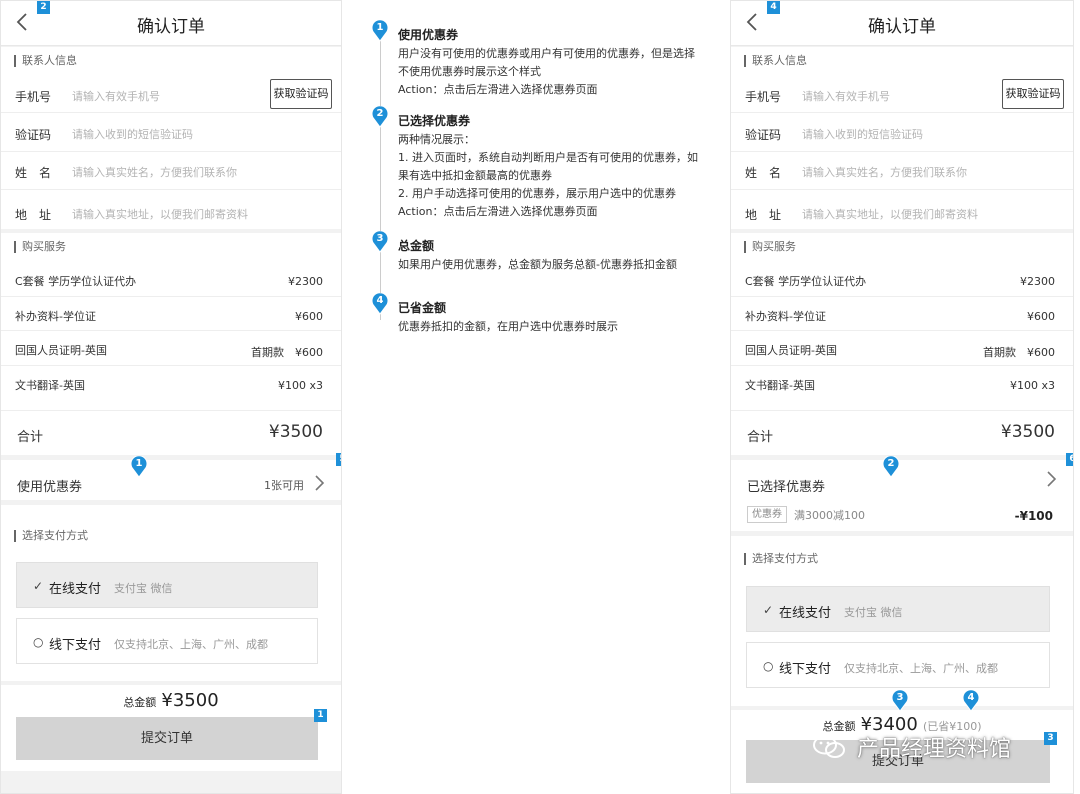  Describe the element at coordinates (338, 459) in the screenshot. I see `annotation-badge: 5` at that location.